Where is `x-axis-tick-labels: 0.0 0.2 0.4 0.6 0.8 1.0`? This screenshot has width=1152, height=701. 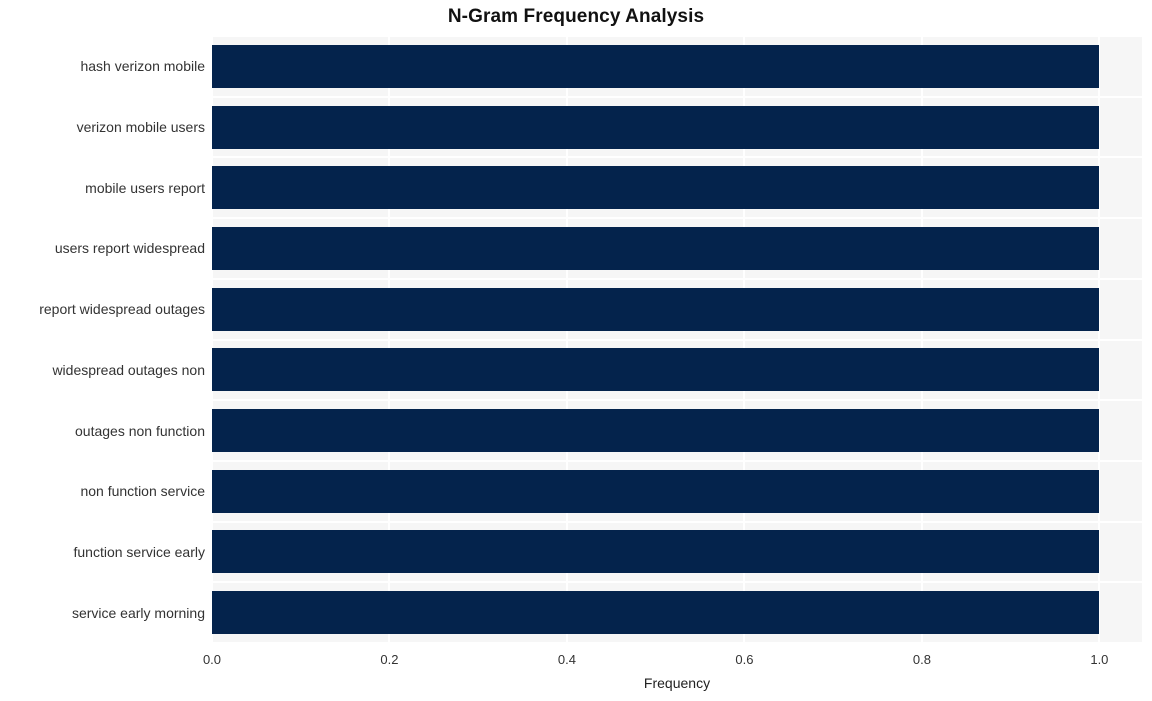 x-axis-tick-labels: 0.0 0.2 0.4 0.6 0.8 1.0 is located at coordinates (576, 662).